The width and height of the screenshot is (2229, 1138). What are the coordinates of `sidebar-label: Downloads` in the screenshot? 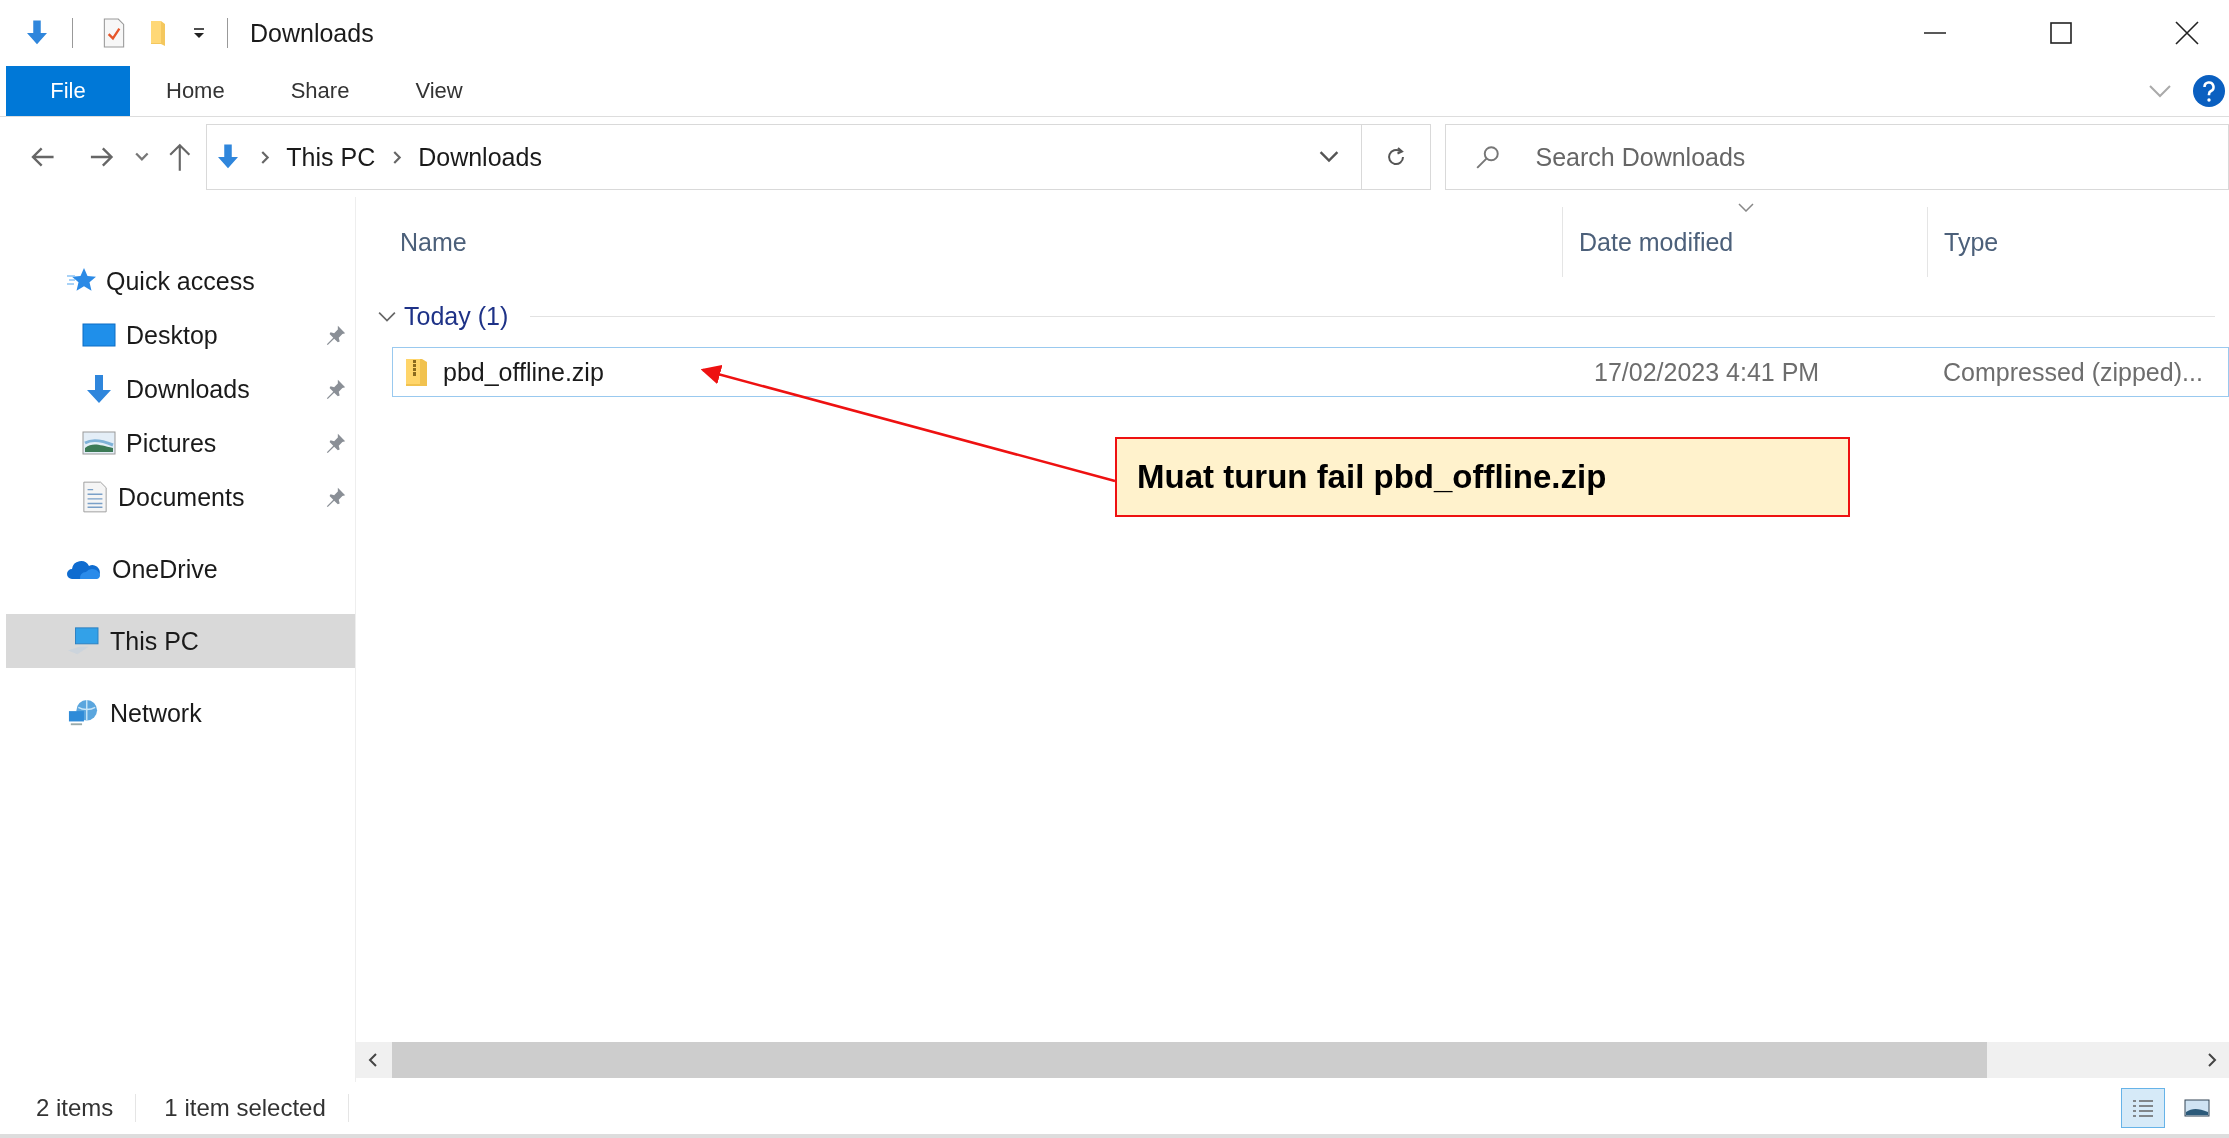 It's located at (188, 389).